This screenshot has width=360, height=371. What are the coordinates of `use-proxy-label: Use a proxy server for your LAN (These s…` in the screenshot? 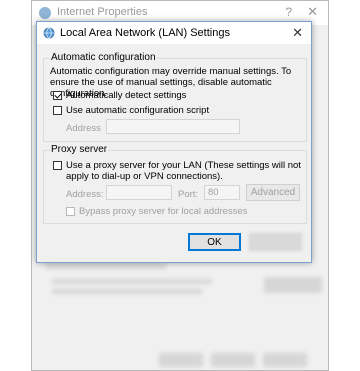 It's located at (183, 171).